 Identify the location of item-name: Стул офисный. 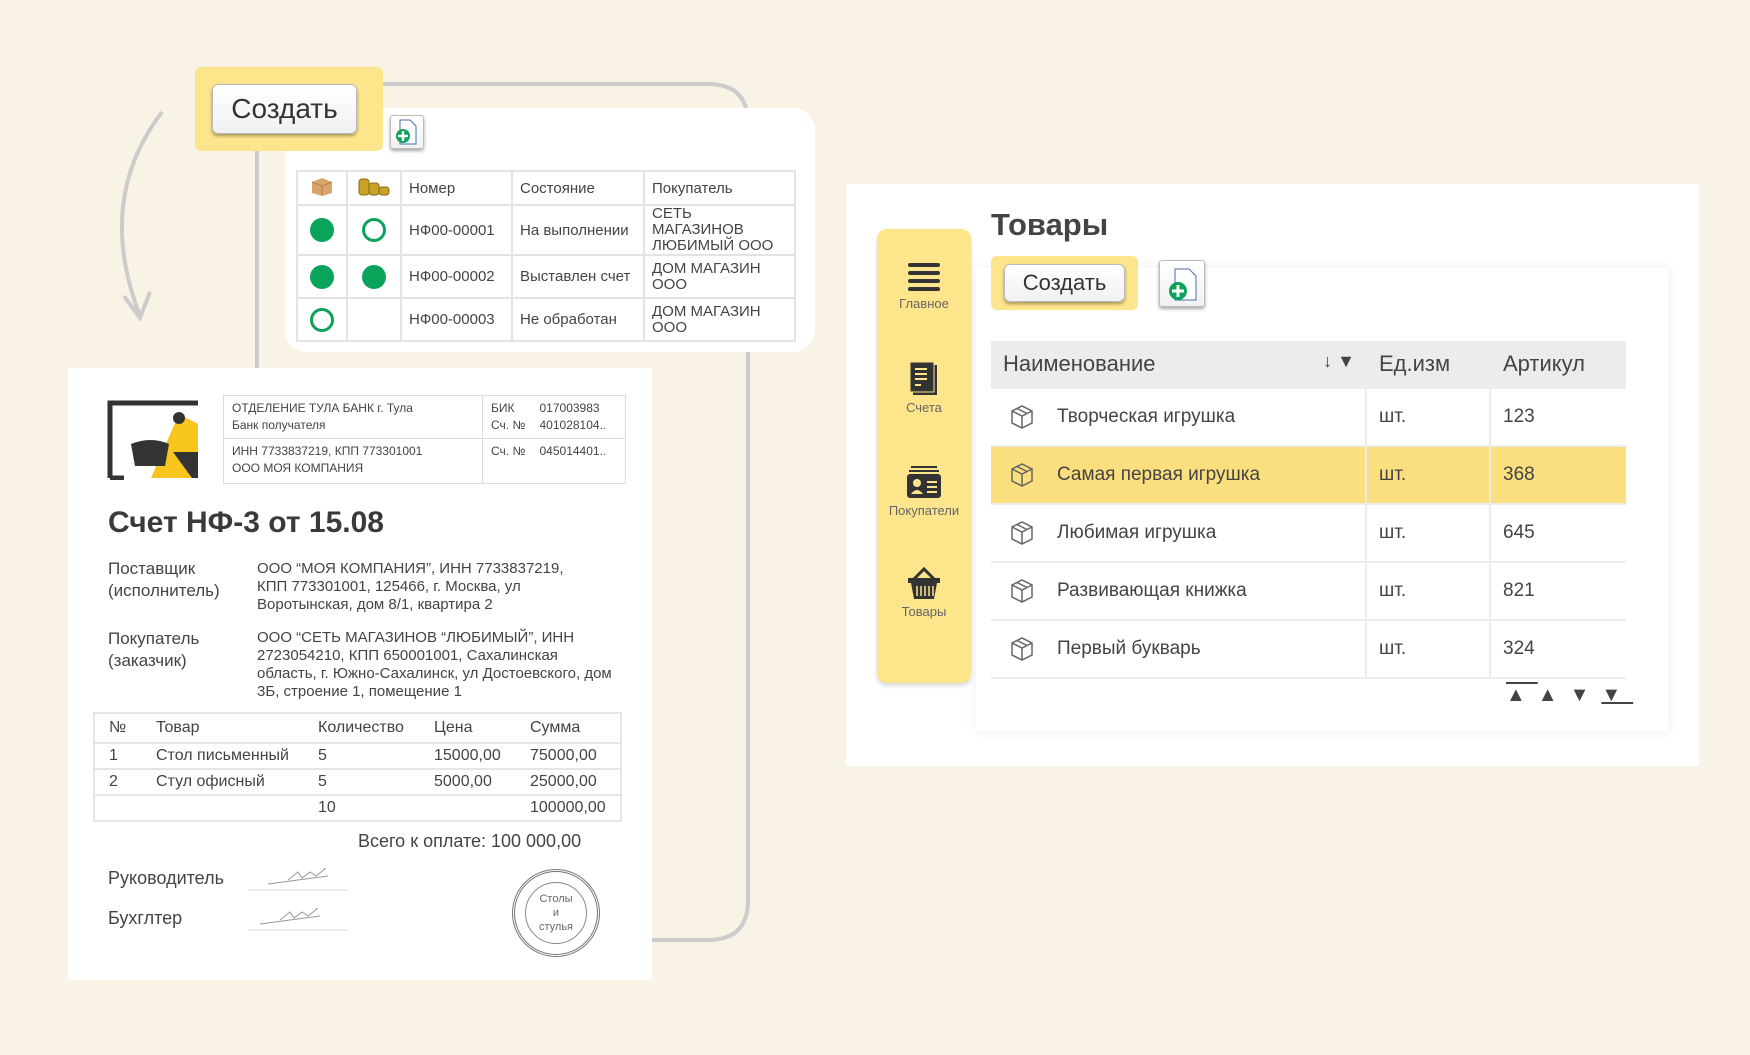
(223, 782).